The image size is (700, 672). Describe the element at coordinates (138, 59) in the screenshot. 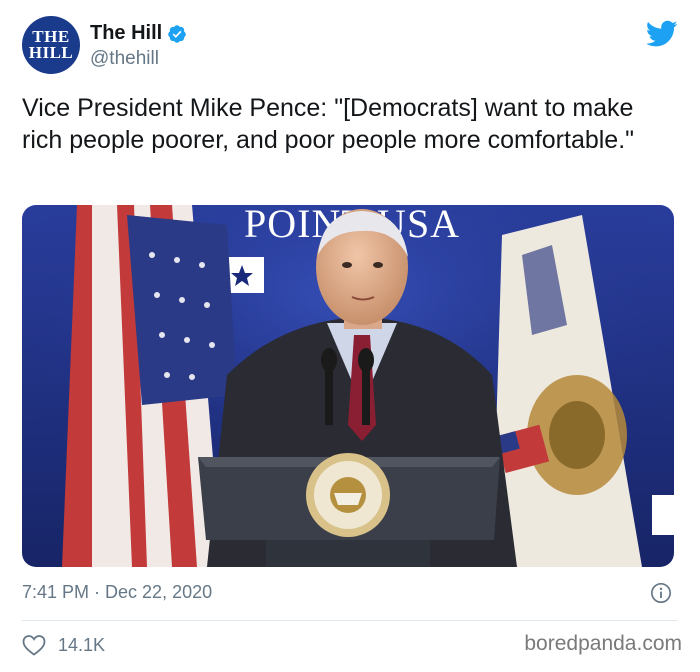

I see `author-handle: @thehill` at that location.